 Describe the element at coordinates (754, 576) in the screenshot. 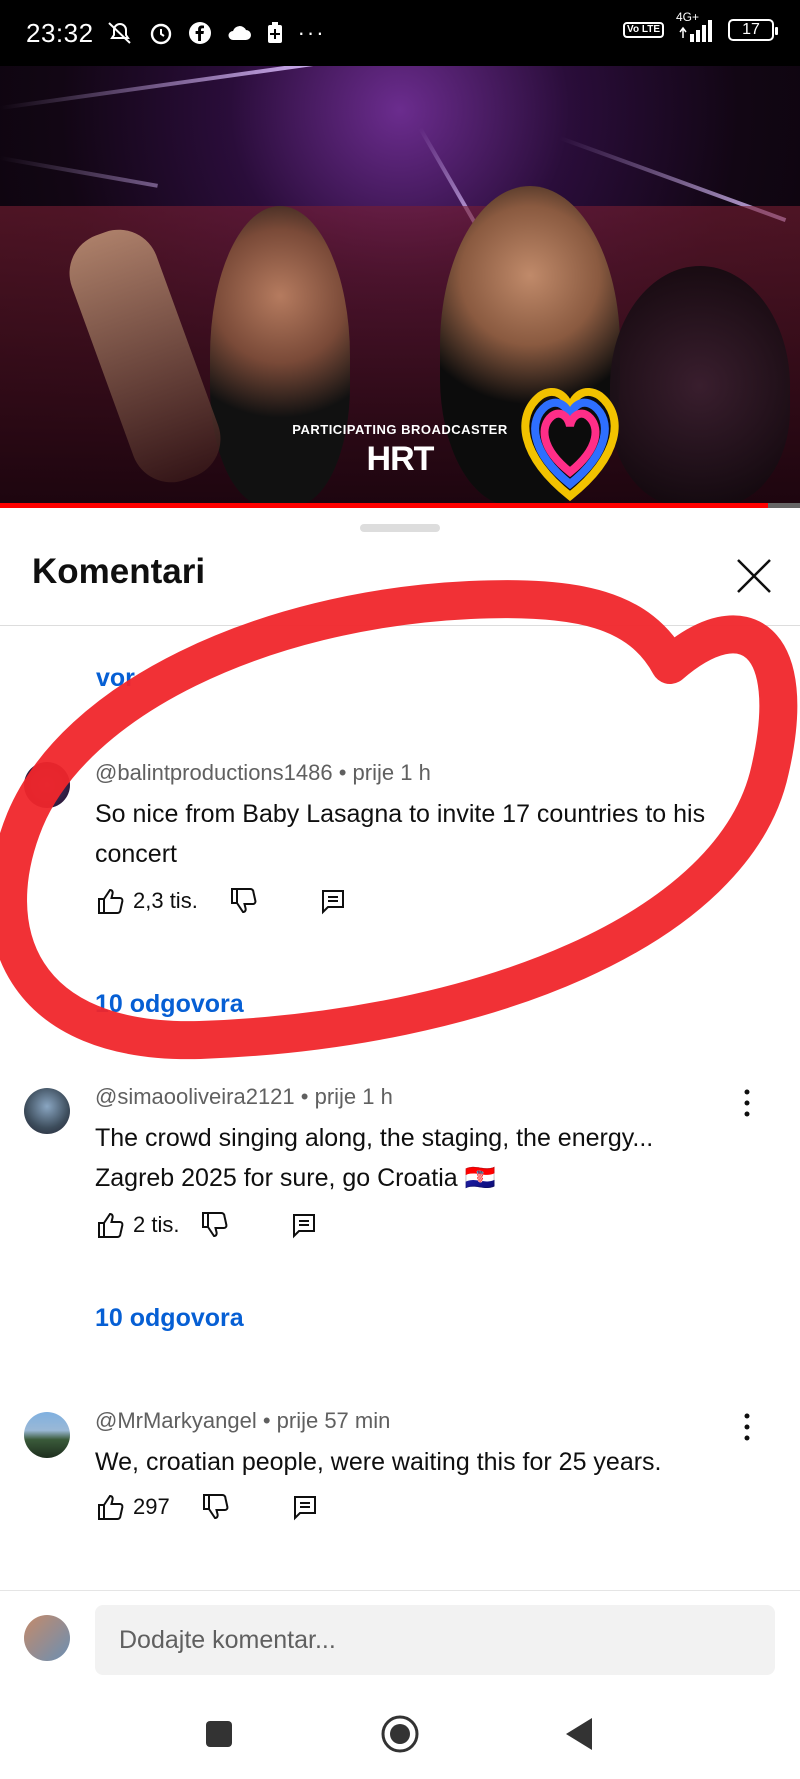

I see `close-icon` at that location.